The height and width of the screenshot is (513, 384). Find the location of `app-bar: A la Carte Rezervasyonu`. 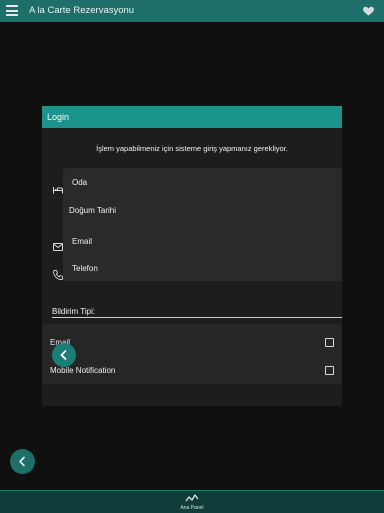

app-bar: A la Carte Rezervasyonu is located at coordinates (192, 11).